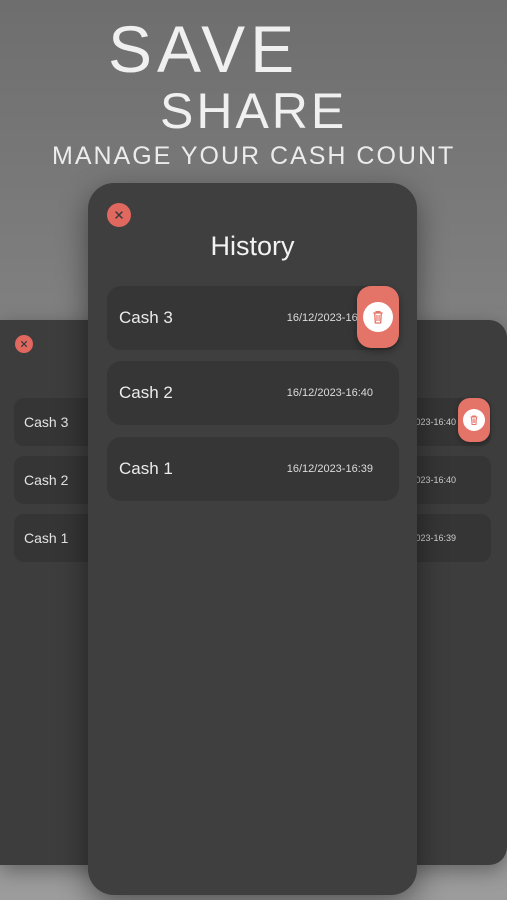 Image resolution: width=507 pixels, height=900 pixels. What do you see at coordinates (254, 111) in the screenshot?
I see `hero-title-share: SHARE` at bounding box center [254, 111].